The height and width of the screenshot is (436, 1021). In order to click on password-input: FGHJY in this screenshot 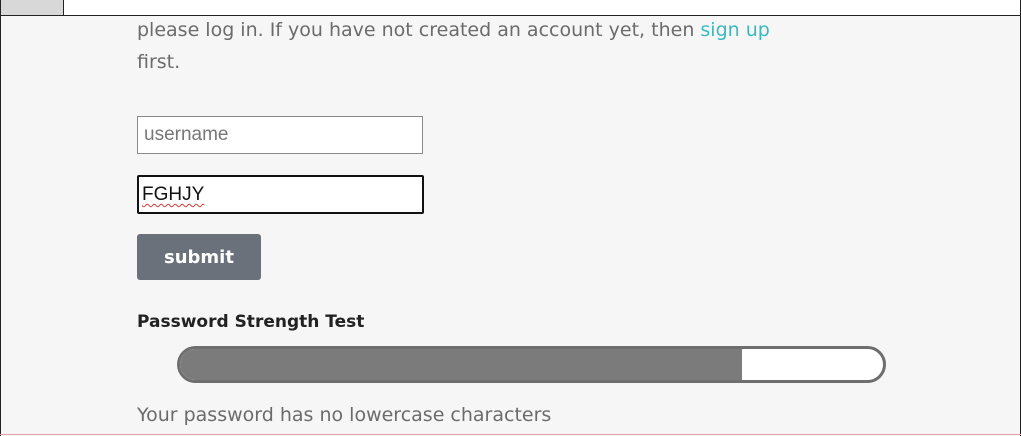, I will do `click(280, 194)`.